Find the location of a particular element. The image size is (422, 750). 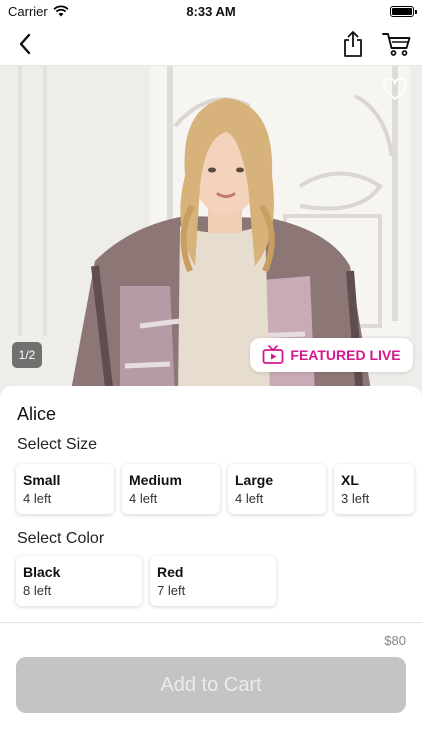

color-name: Red is located at coordinates (170, 572).